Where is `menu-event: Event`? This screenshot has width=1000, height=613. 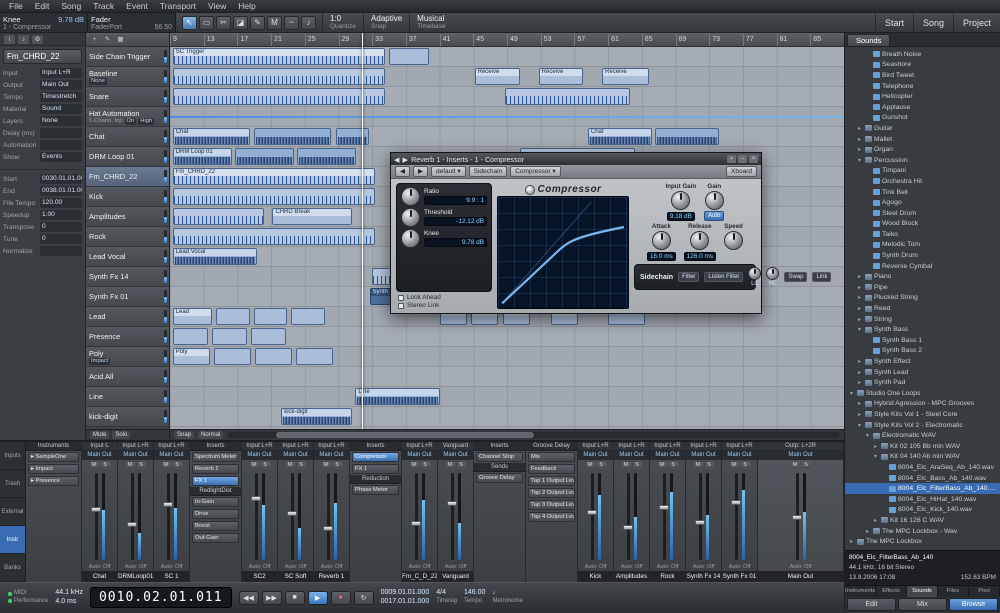 menu-event: Event is located at coordinates (137, 6).